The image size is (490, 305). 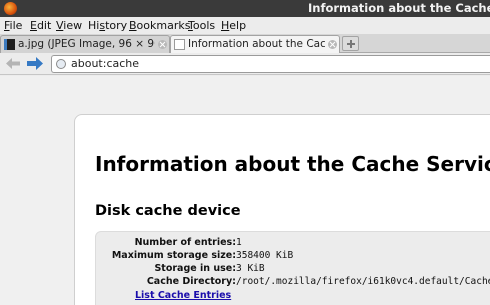 What do you see at coordinates (185, 242) in the screenshot?
I see `info-key: Number of entries:` at bounding box center [185, 242].